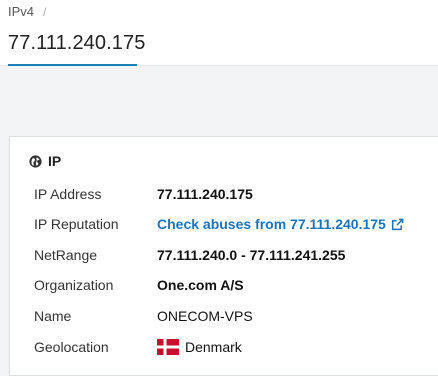 Image resolution: width=438 pixels, height=376 pixels. I want to click on geolocation-country: Denmark, so click(213, 347).